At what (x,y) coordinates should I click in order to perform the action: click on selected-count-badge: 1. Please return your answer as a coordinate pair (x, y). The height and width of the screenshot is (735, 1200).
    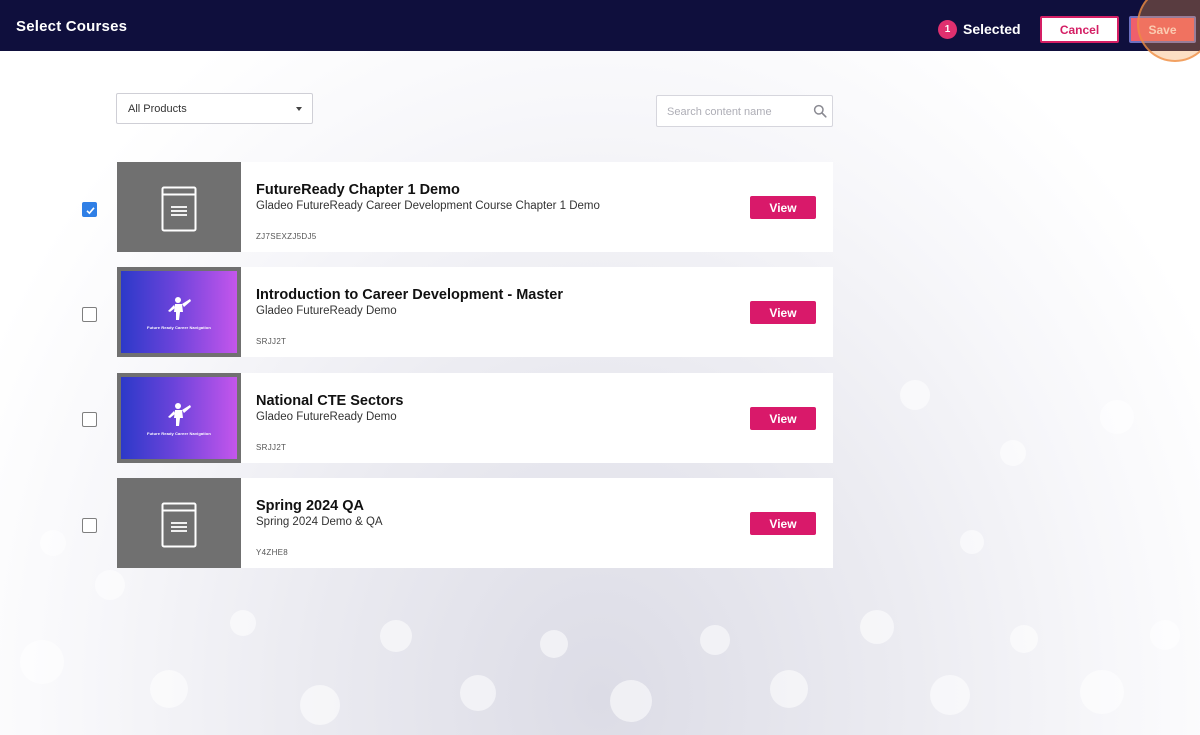
    Looking at the image, I should click on (947, 29).